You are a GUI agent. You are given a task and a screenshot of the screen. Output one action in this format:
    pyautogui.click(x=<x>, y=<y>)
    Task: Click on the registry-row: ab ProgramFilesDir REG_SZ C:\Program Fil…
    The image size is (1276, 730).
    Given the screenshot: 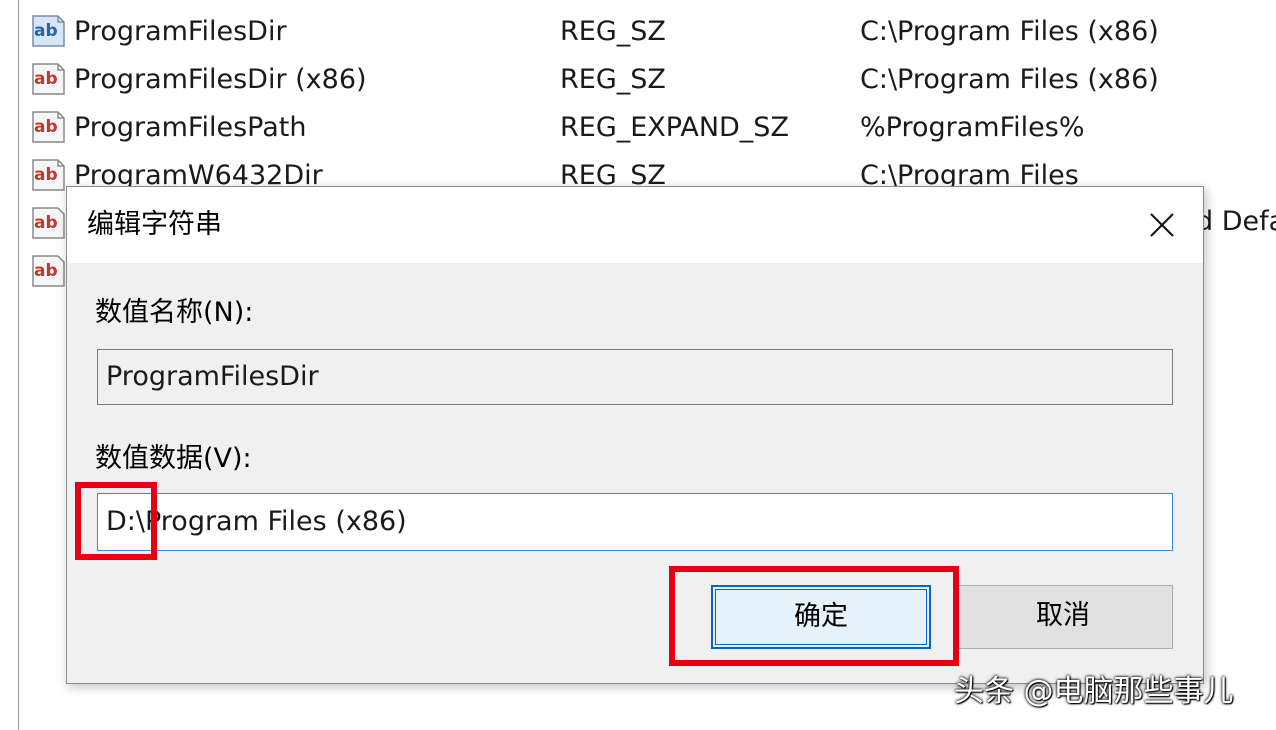 What is the action you would take?
    pyautogui.click(x=650, y=32)
    